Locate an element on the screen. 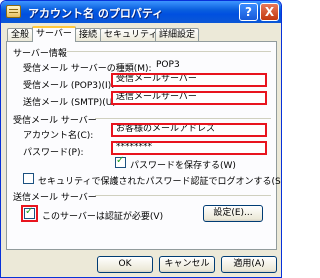 The height and width of the screenshot is (278, 320). tab-general: 全般 is located at coordinates (20, 34).